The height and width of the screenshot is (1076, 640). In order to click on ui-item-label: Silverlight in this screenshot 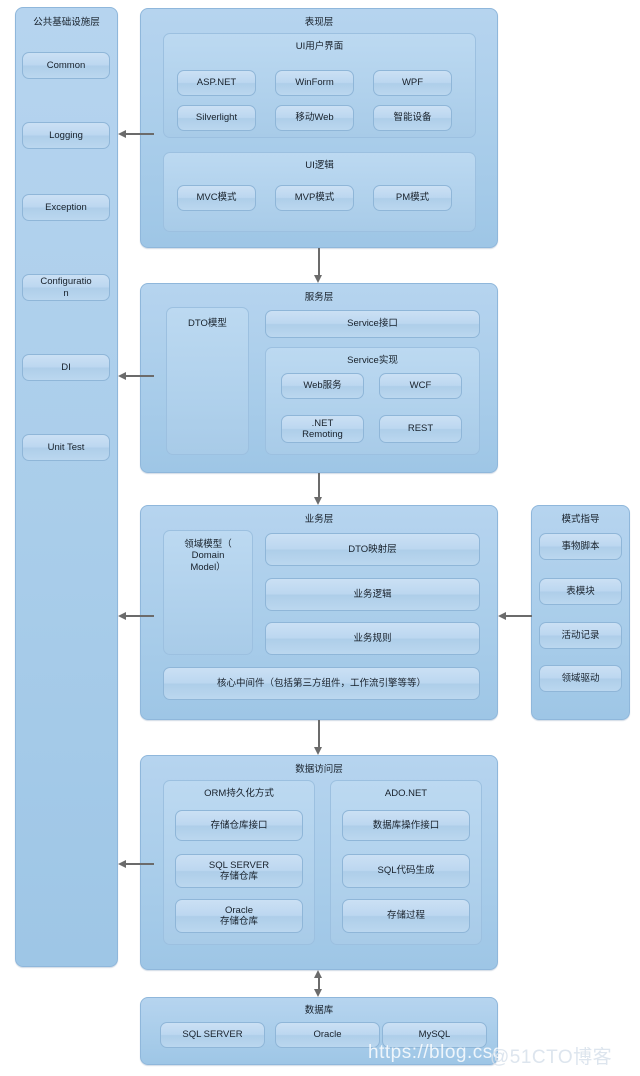, I will do `click(216, 118)`.